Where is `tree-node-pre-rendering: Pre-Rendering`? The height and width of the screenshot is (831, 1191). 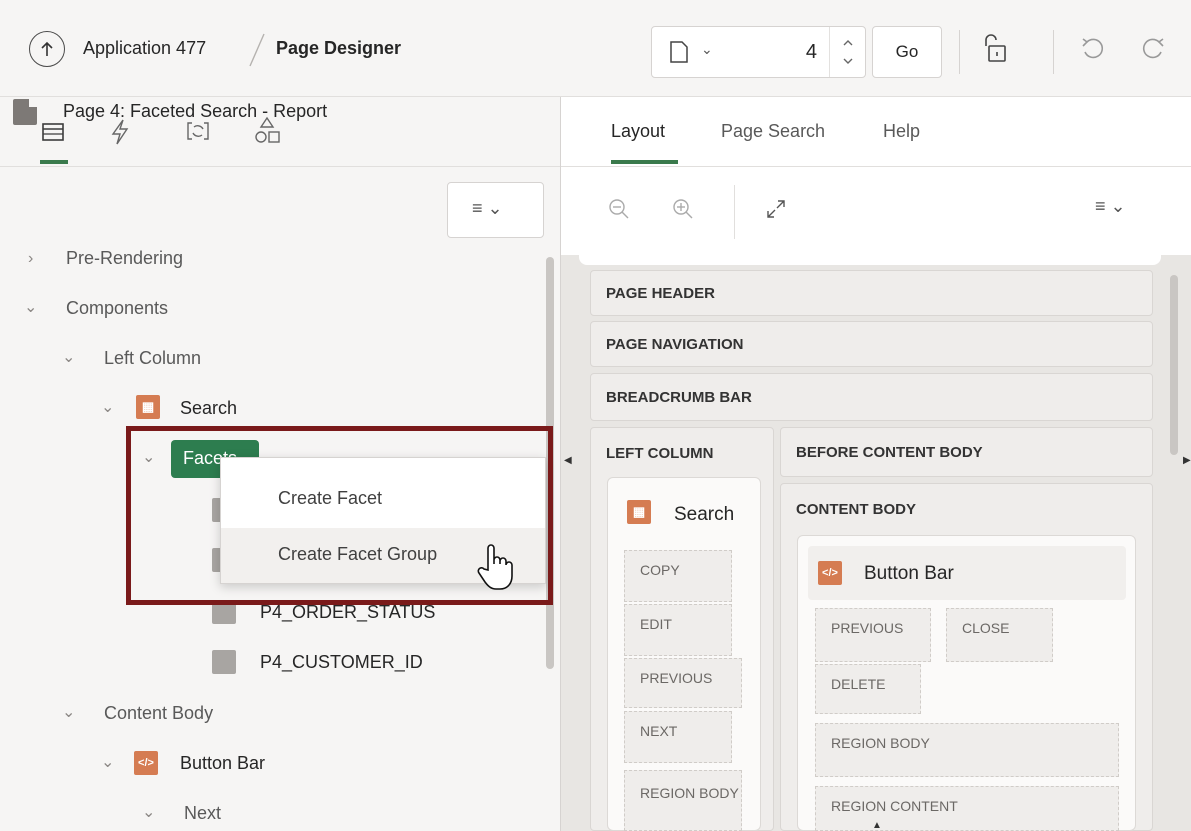
tree-node-pre-rendering: Pre-Rendering is located at coordinates (124, 258).